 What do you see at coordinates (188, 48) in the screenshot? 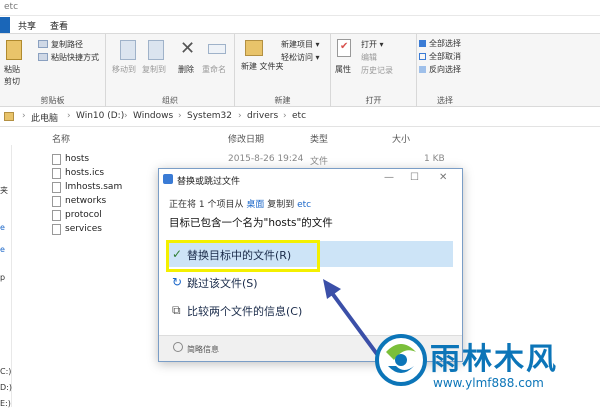
I see `delete-icon: ✕` at bounding box center [188, 48].